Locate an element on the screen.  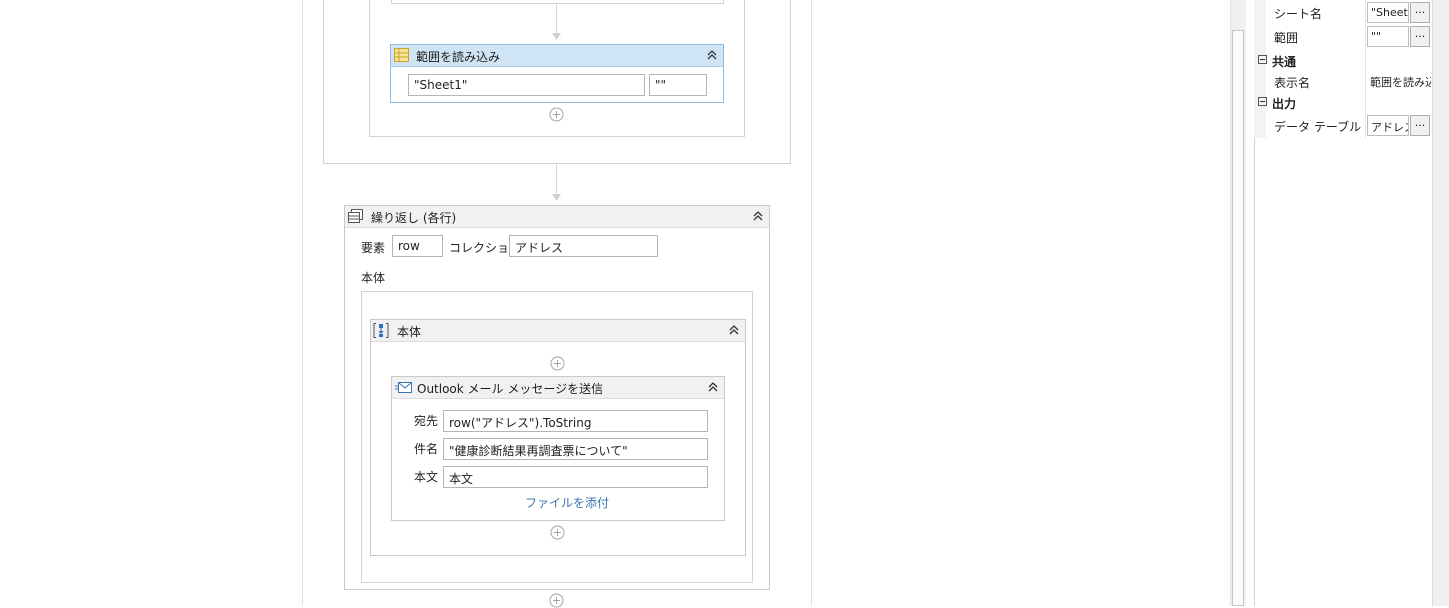
send-outlook-mail-title: Outlook メール メッセージを送信 is located at coordinates (510, 389).